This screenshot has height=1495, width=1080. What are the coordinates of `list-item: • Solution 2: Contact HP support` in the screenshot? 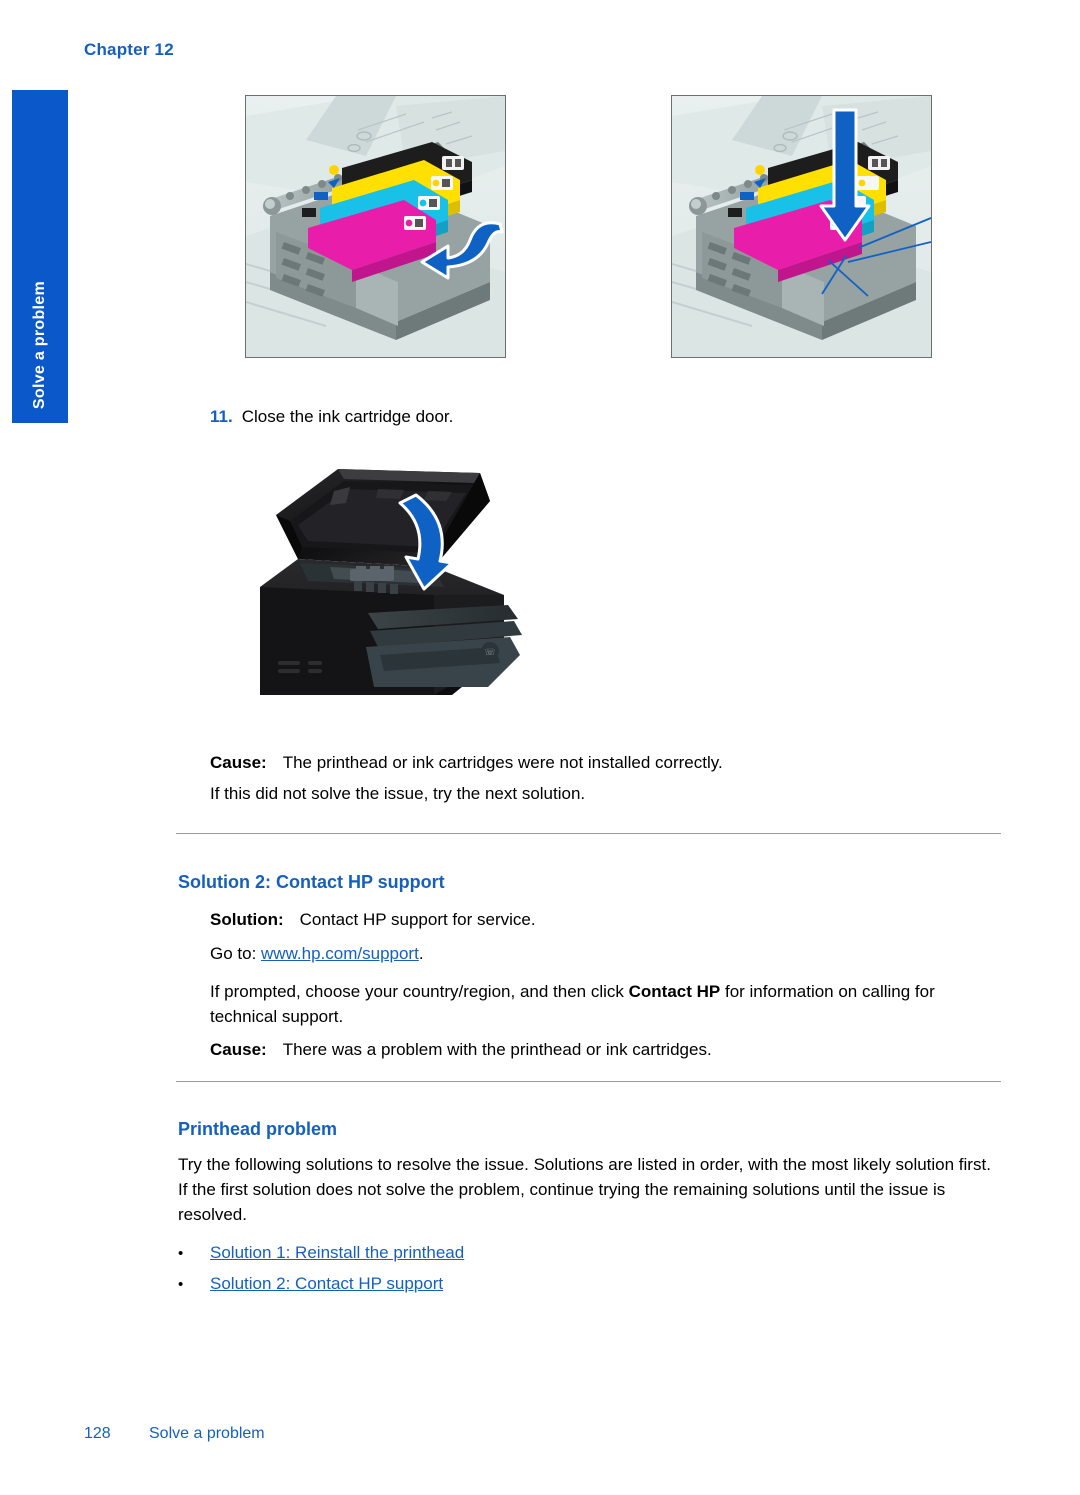 It's located at (578, 1284).